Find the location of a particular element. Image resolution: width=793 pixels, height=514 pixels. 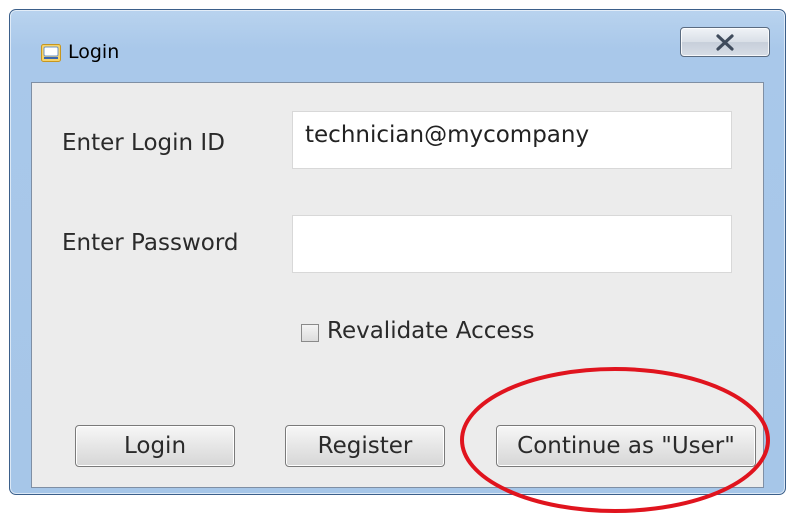

login-button: Login is located at coordinates (155, 446).